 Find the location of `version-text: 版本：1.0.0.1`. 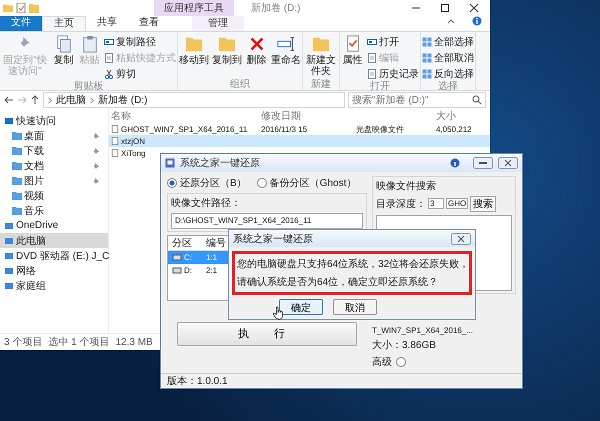

version-text: 版本：1.0.0.1 is located at coordinates (197, 381).